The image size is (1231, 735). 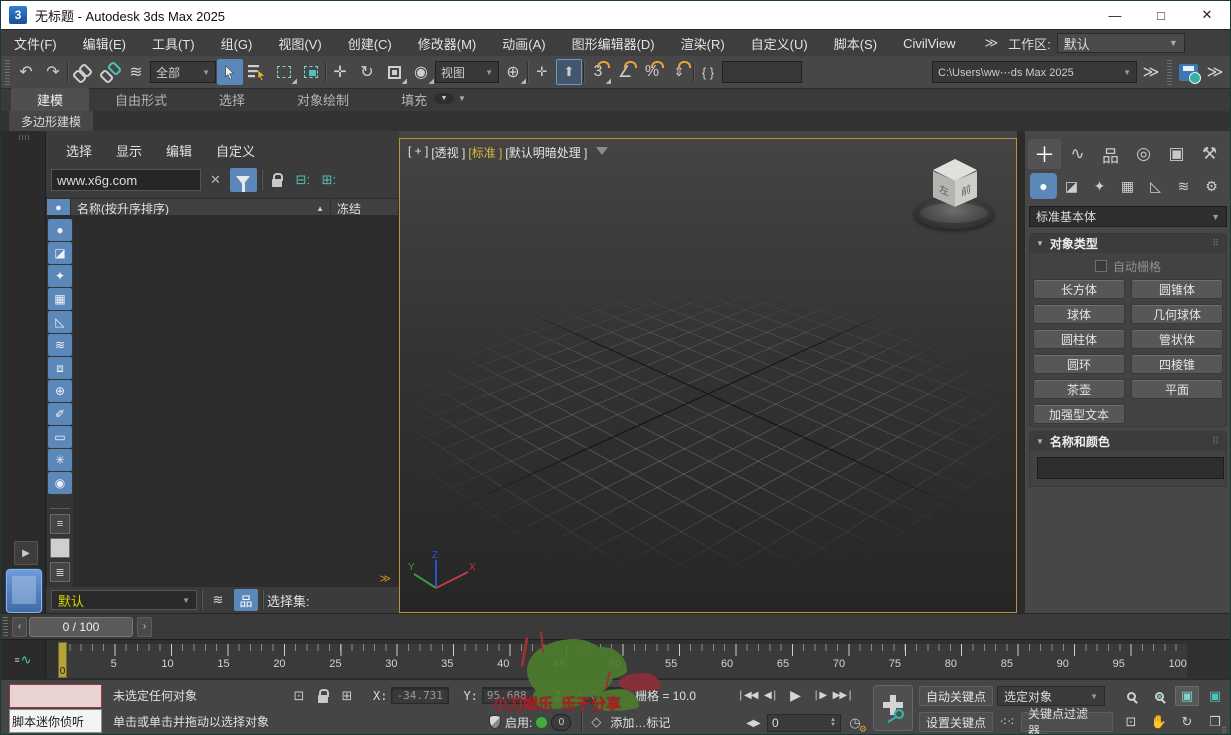 I want to click on use-pivot-center-button: ⊕ ◢, so click(x=513, y=72).